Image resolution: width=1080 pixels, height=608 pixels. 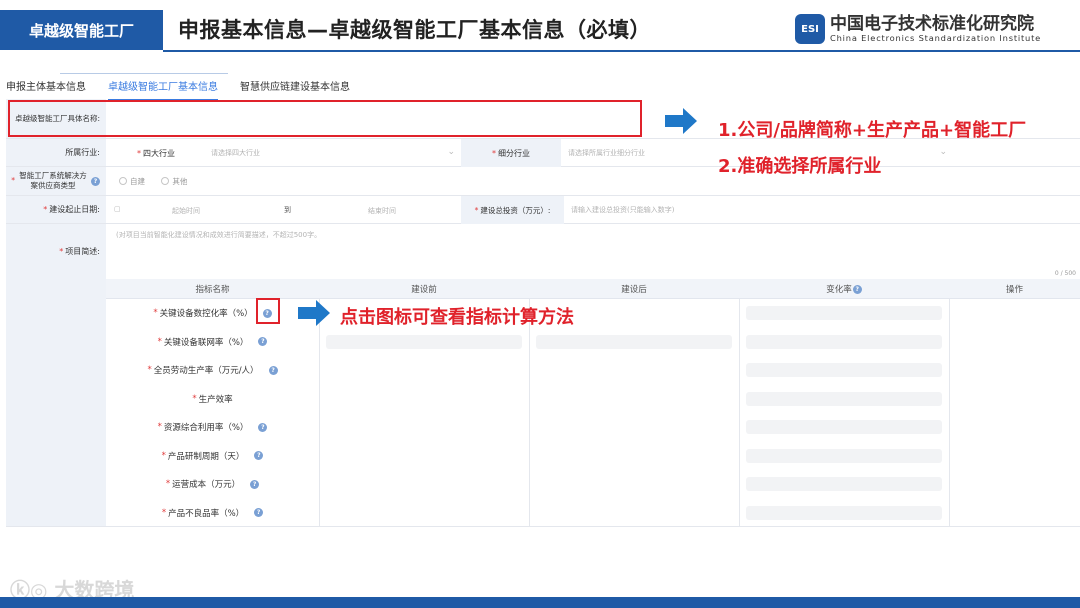 I want to click on sub-industry-placeholder: 请选择所属行业细分行业, so click(x=606, y=153).